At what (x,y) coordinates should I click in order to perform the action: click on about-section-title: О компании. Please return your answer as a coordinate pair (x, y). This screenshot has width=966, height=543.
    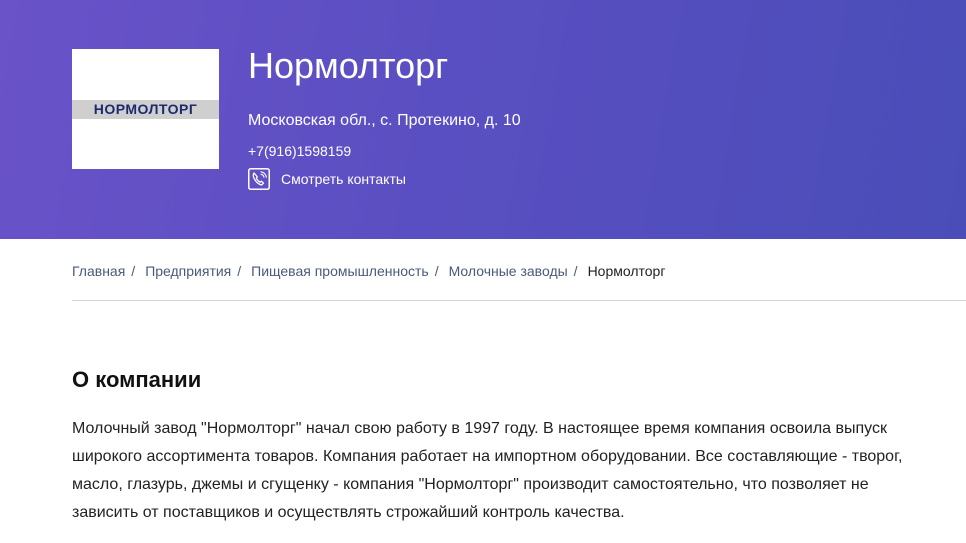
    Looking at the image, I should click on (137, 379).